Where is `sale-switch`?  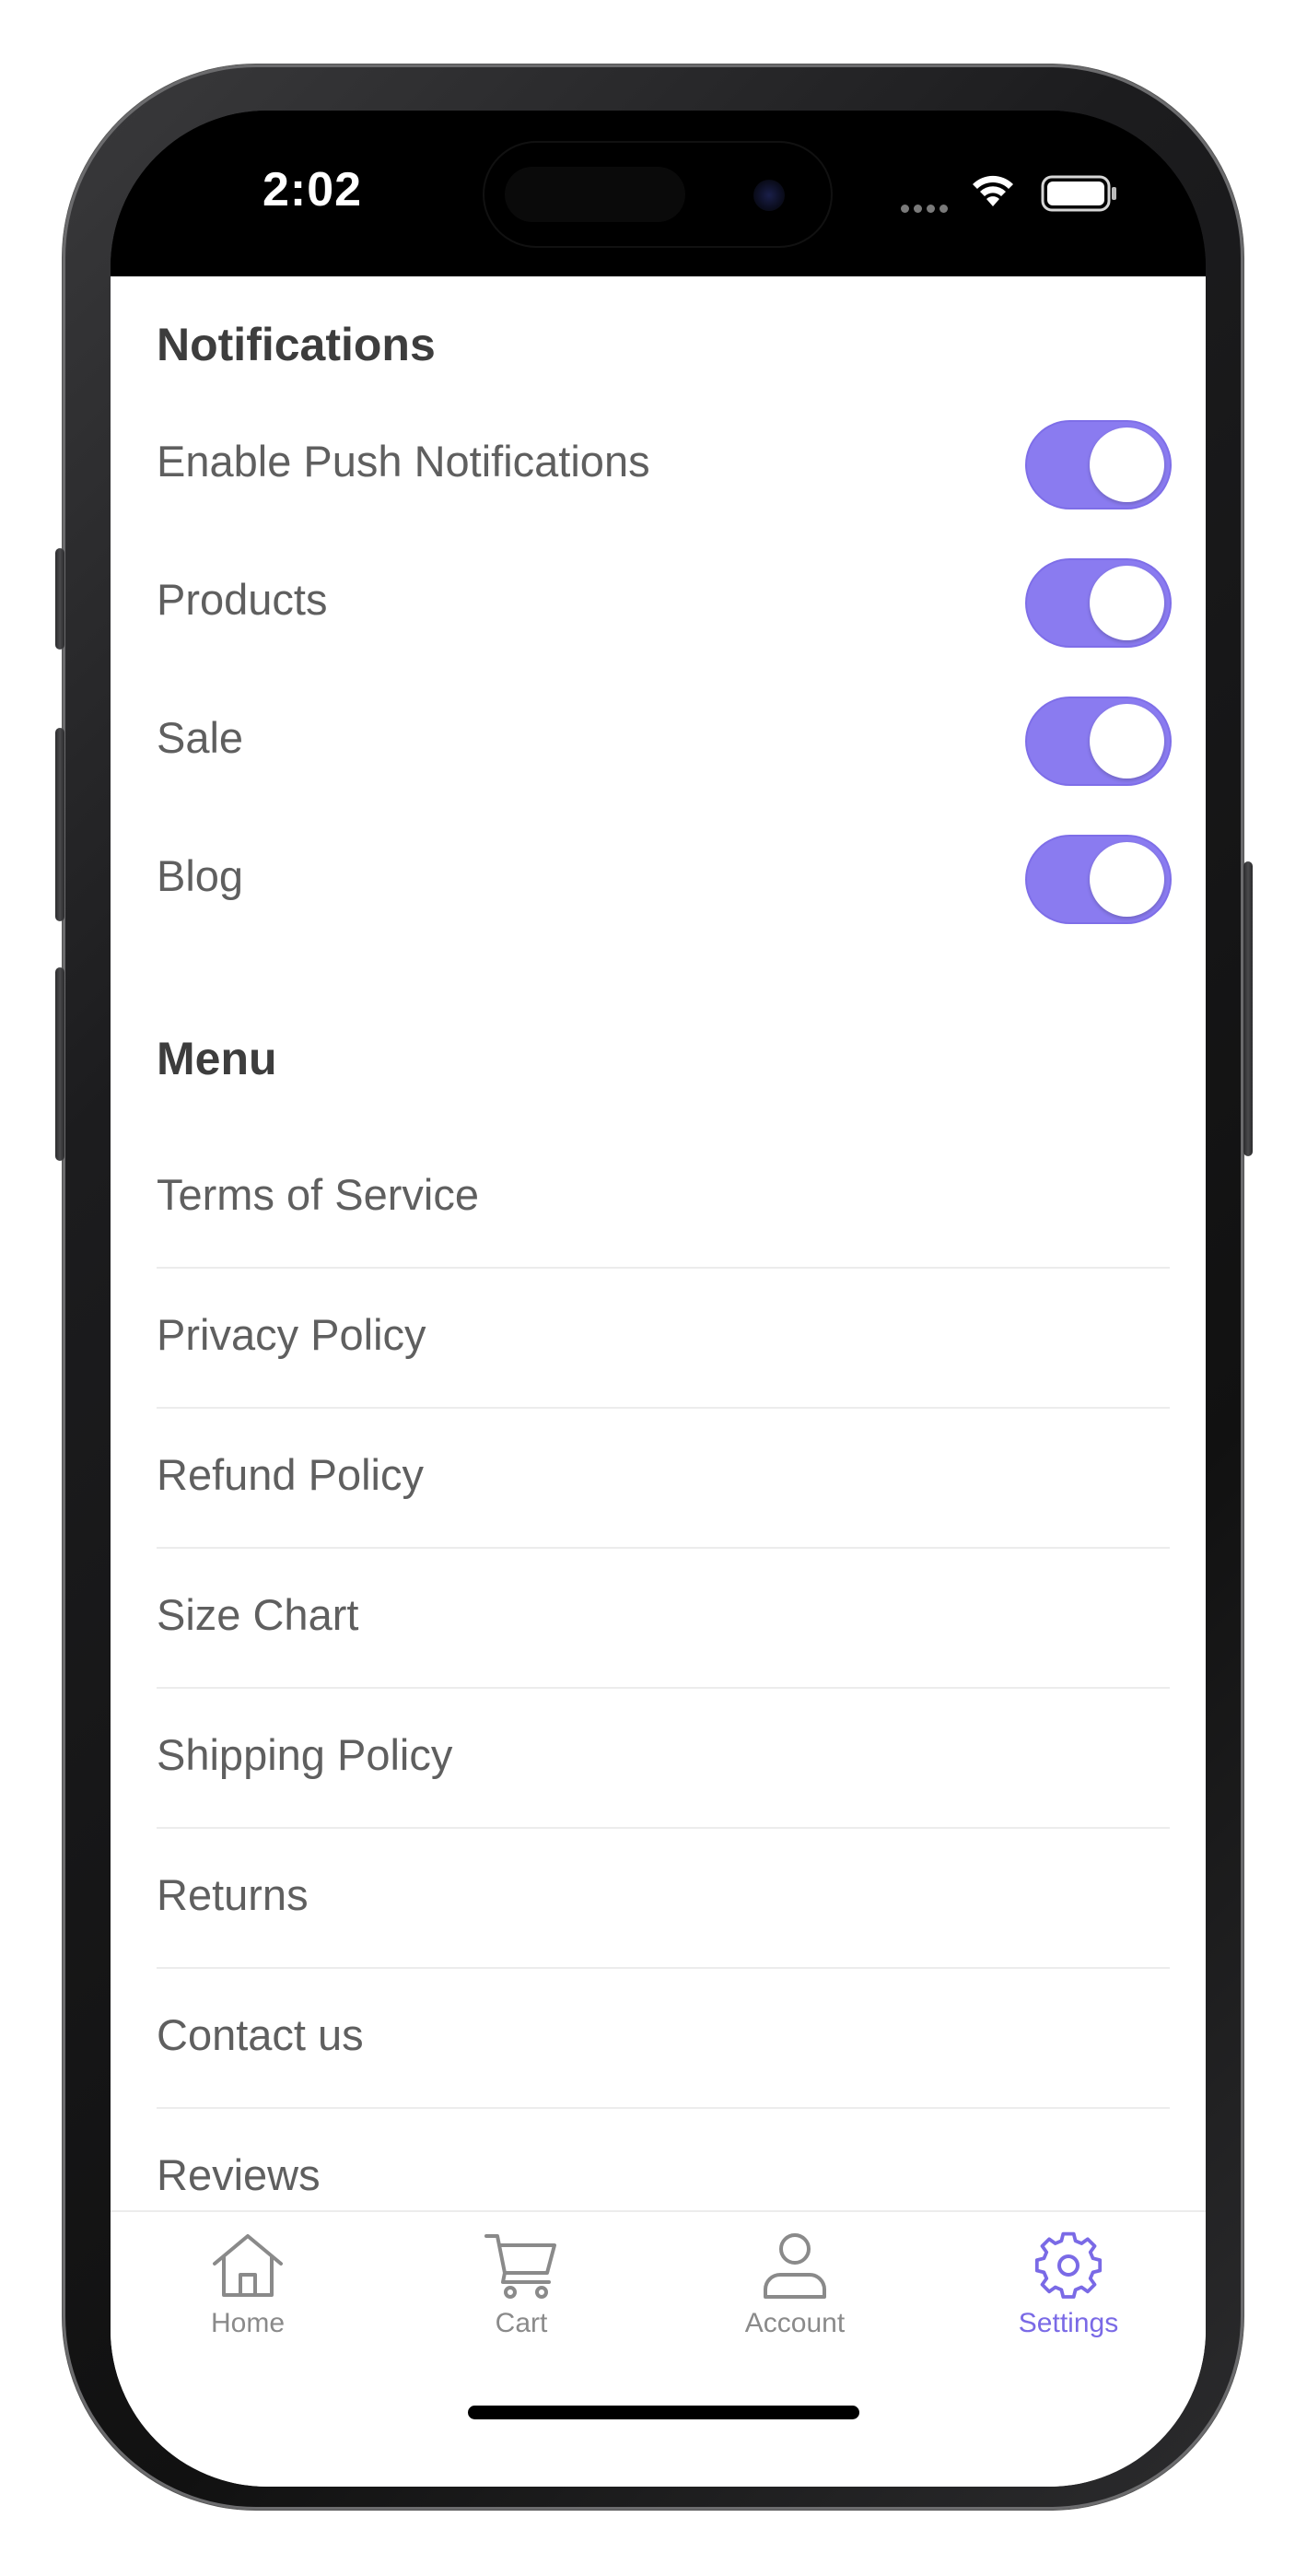 sale-switch is located at coordinates (1099, 741).